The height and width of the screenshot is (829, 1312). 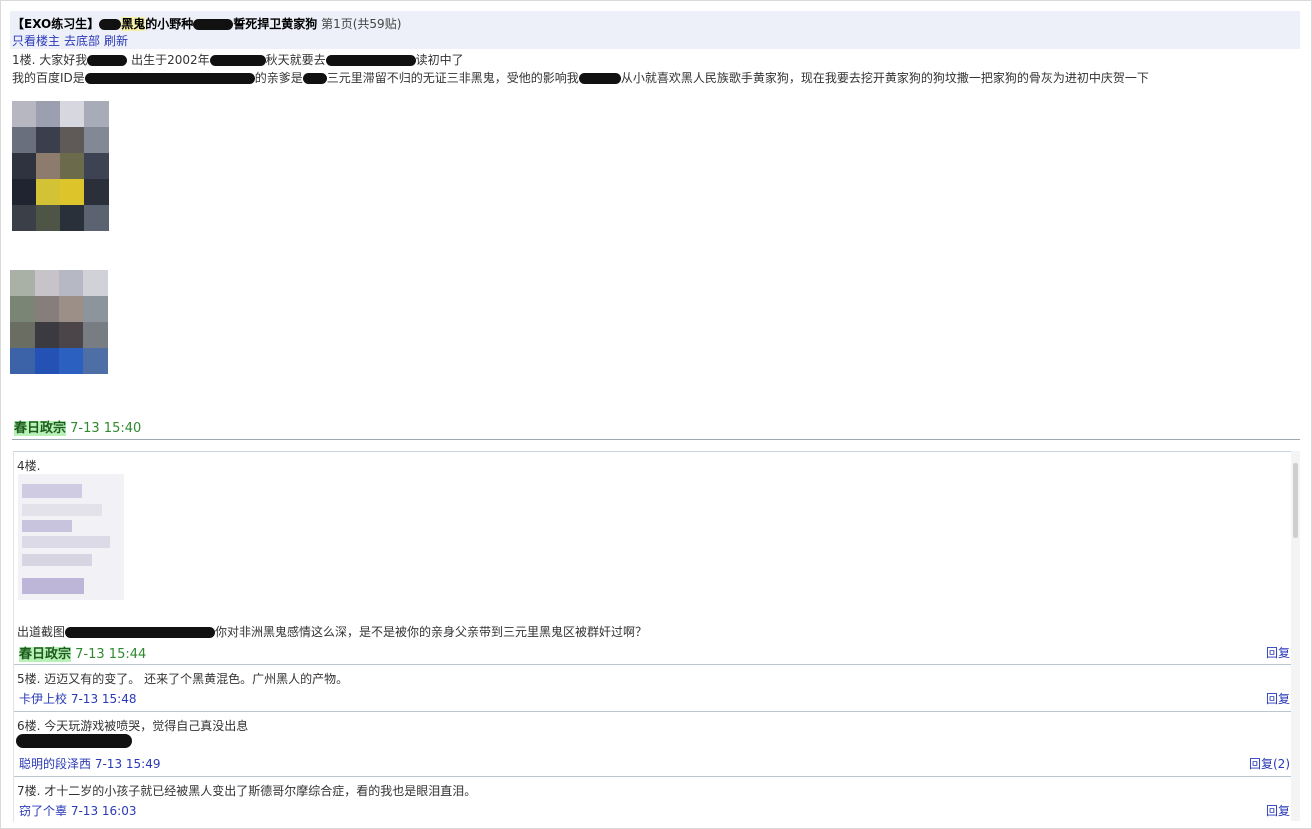 What do you see at coordinates (41, 632) in the screenshot?
I see `reply-text-part: 出道截图` at bounding box center [41, 632].